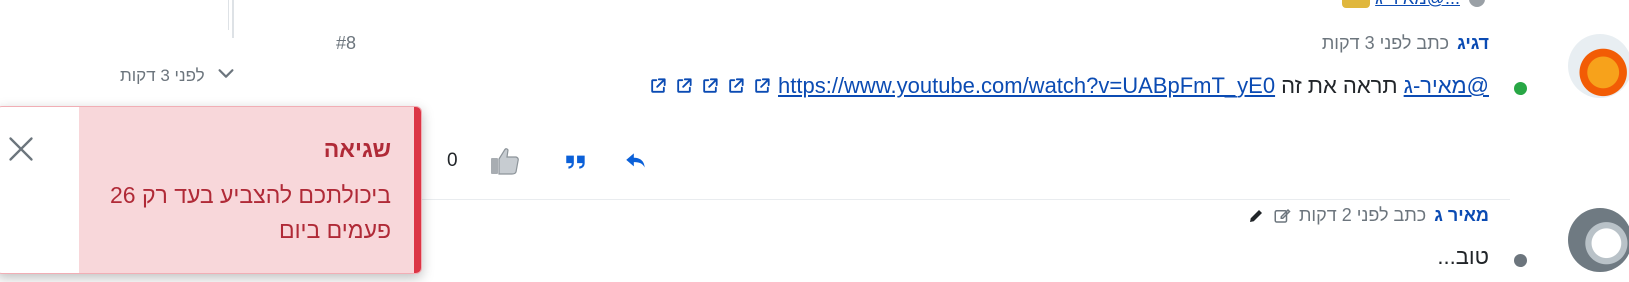  What do you see at coordinates (1362, 215) in the screenshot?
I see `post-time: כתב לפני 2 דקות` at bounding box center [1362, 215].